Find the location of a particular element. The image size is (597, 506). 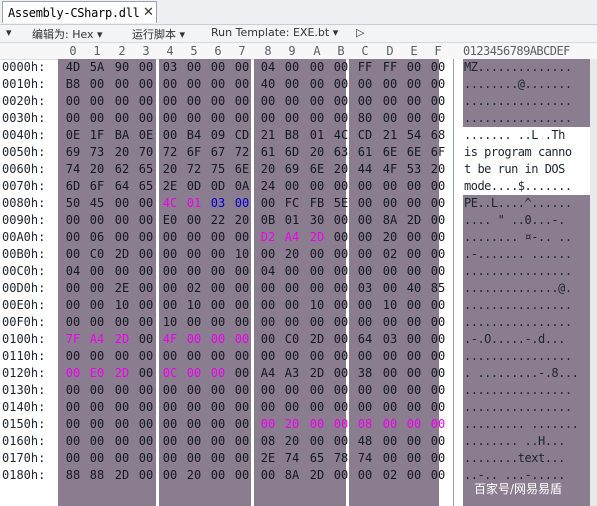

hex-byte: 44 is located at coordinates (365, 169).